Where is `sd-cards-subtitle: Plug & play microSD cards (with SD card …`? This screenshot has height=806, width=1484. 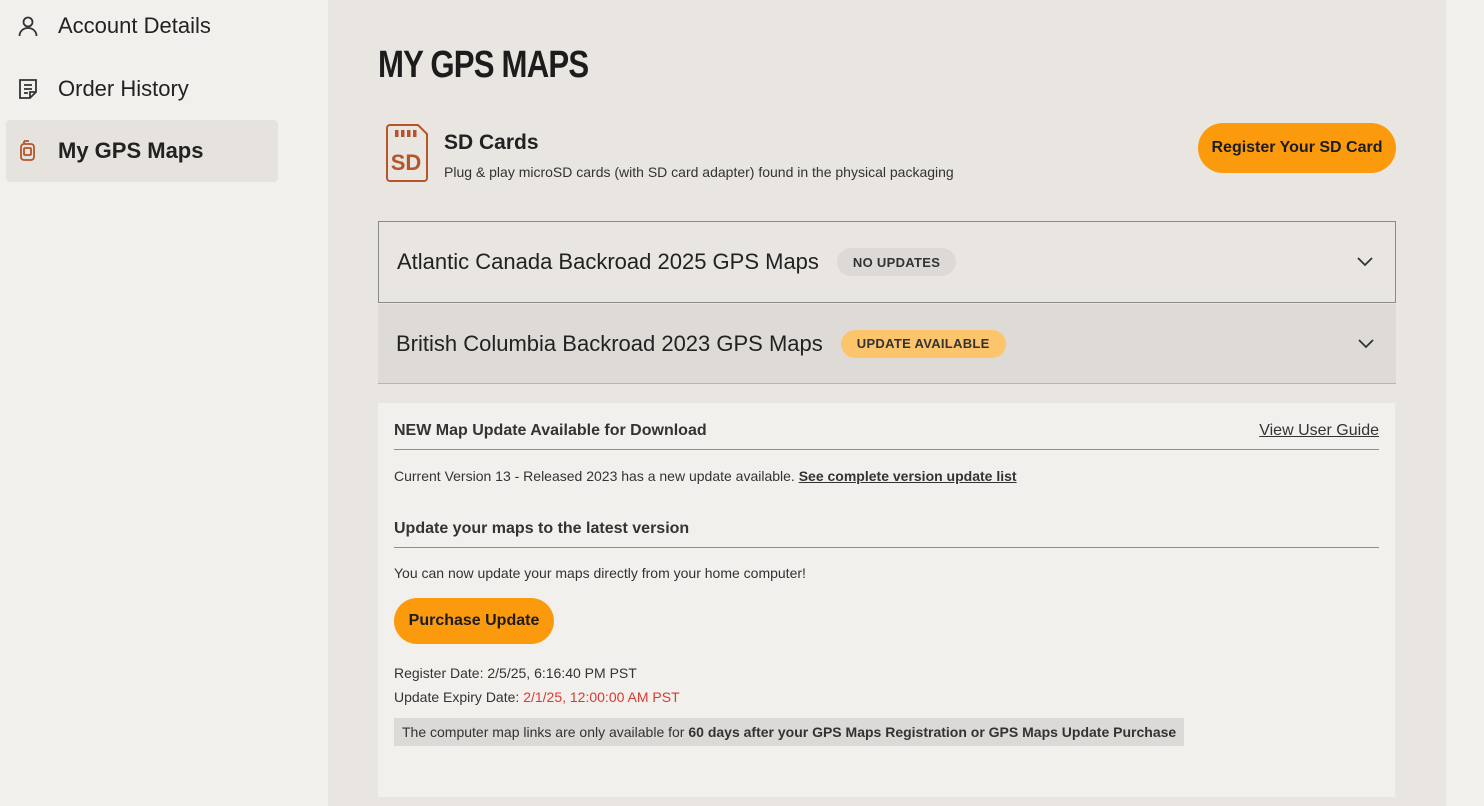 sd-cards-subtitle: Plug & play microSD cards (with SD card … is located at coordinates (699, 172).